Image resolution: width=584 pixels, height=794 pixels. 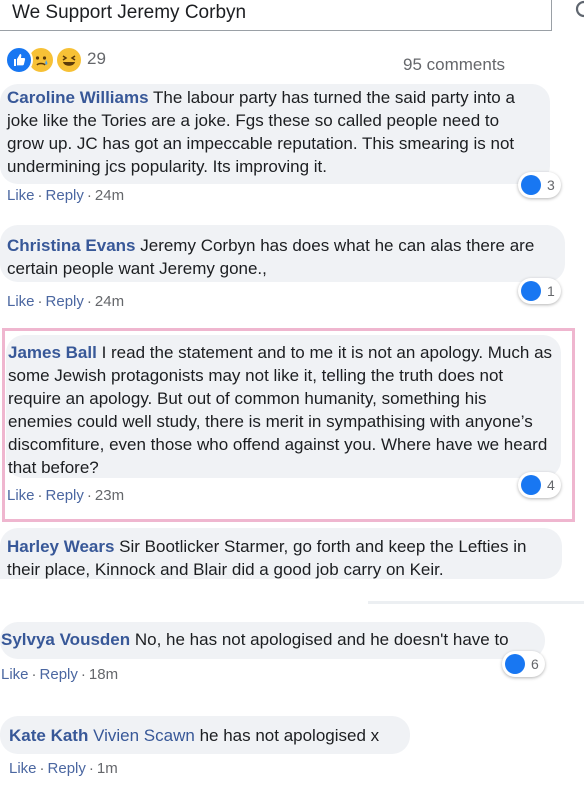 What do you see at coordinates (69, 60) in the screenshot?
I see `haha-icon` at bounding box center [69, 60].